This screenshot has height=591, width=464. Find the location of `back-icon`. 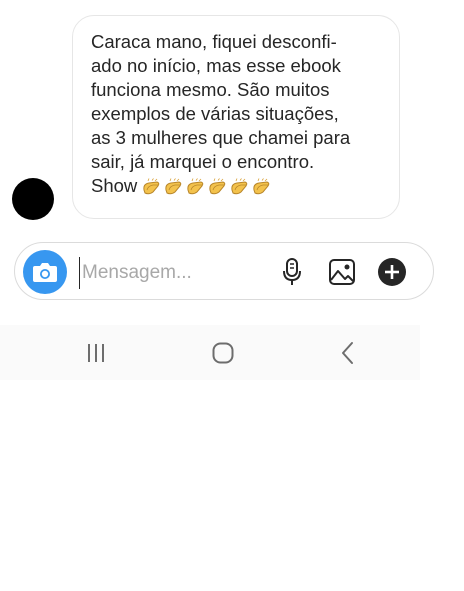

back-icon is located at coordinates (347, 353).